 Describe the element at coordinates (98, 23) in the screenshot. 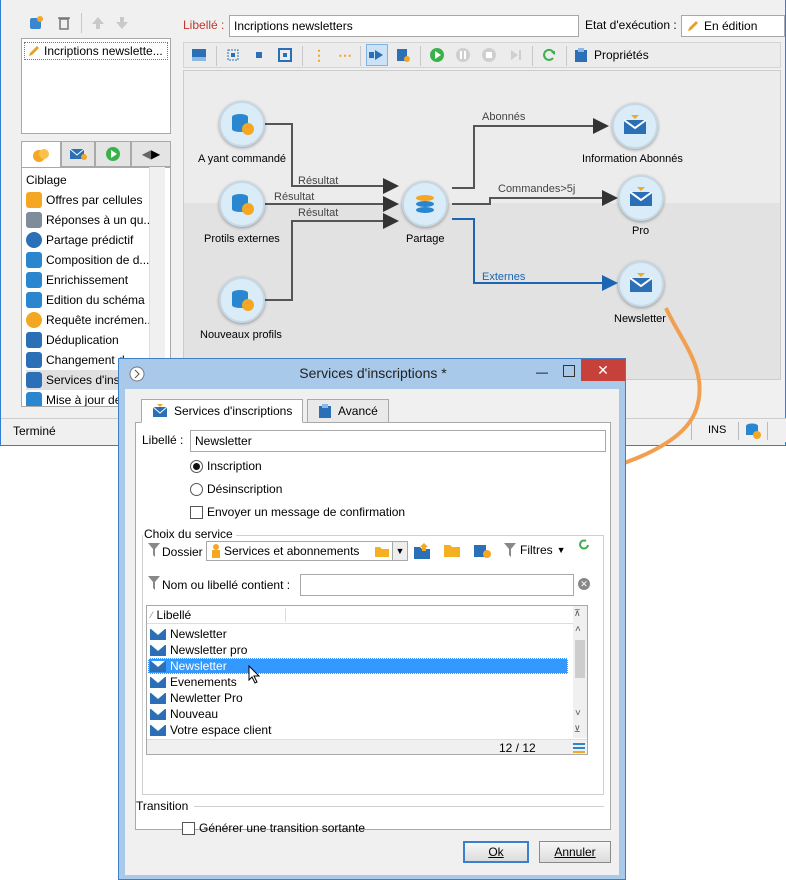

I see `move-up-icon` at that location.